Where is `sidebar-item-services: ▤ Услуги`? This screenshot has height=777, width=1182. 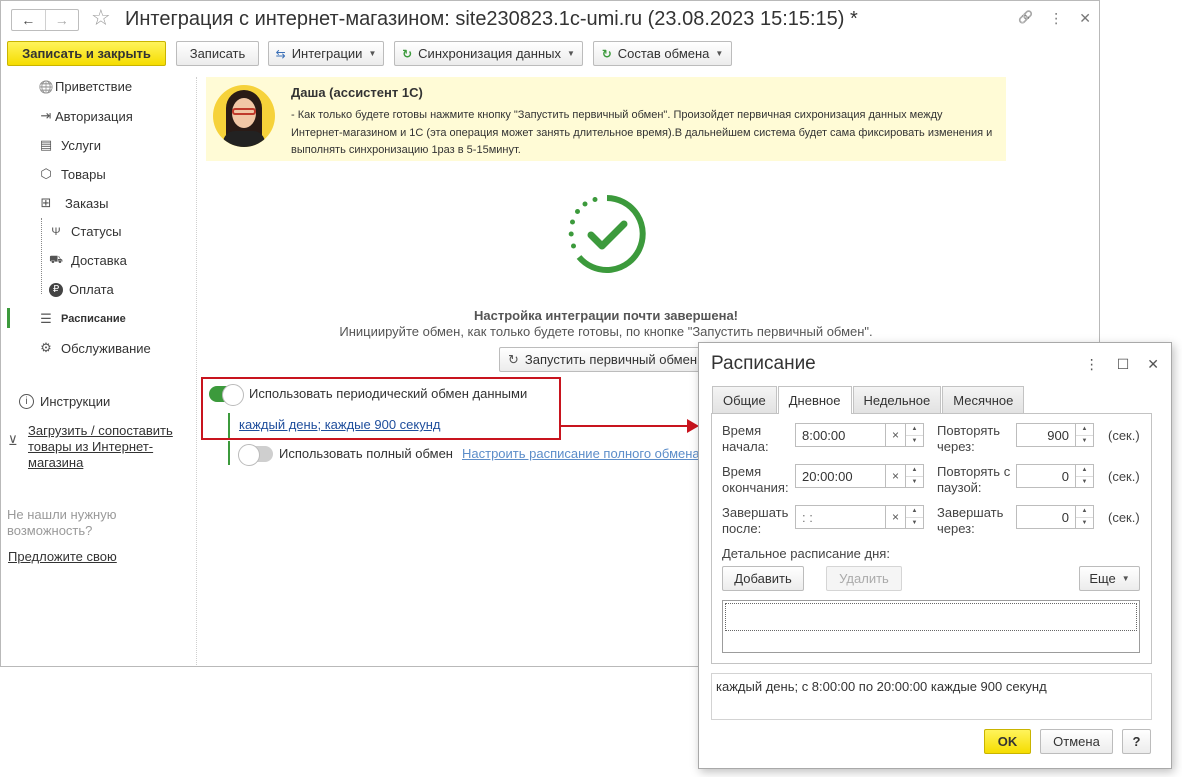 sidebar-item-services: ▤ Услуги is located at coordinates (69, 145).